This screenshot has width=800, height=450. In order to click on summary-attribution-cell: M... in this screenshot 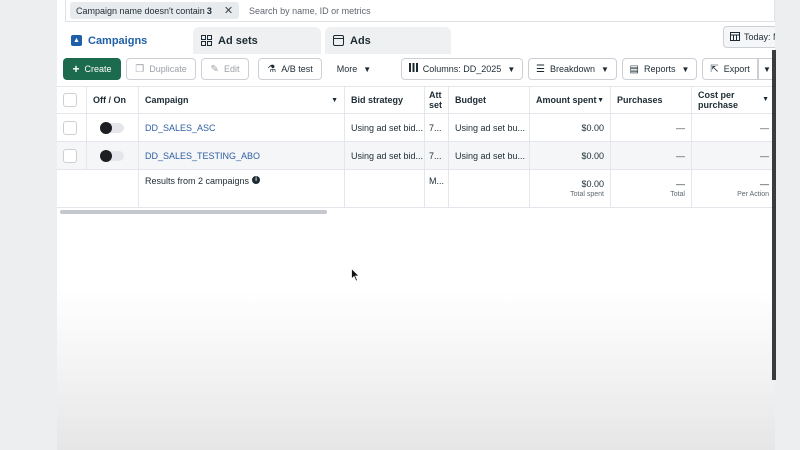, I will do `click(437, 188)`.